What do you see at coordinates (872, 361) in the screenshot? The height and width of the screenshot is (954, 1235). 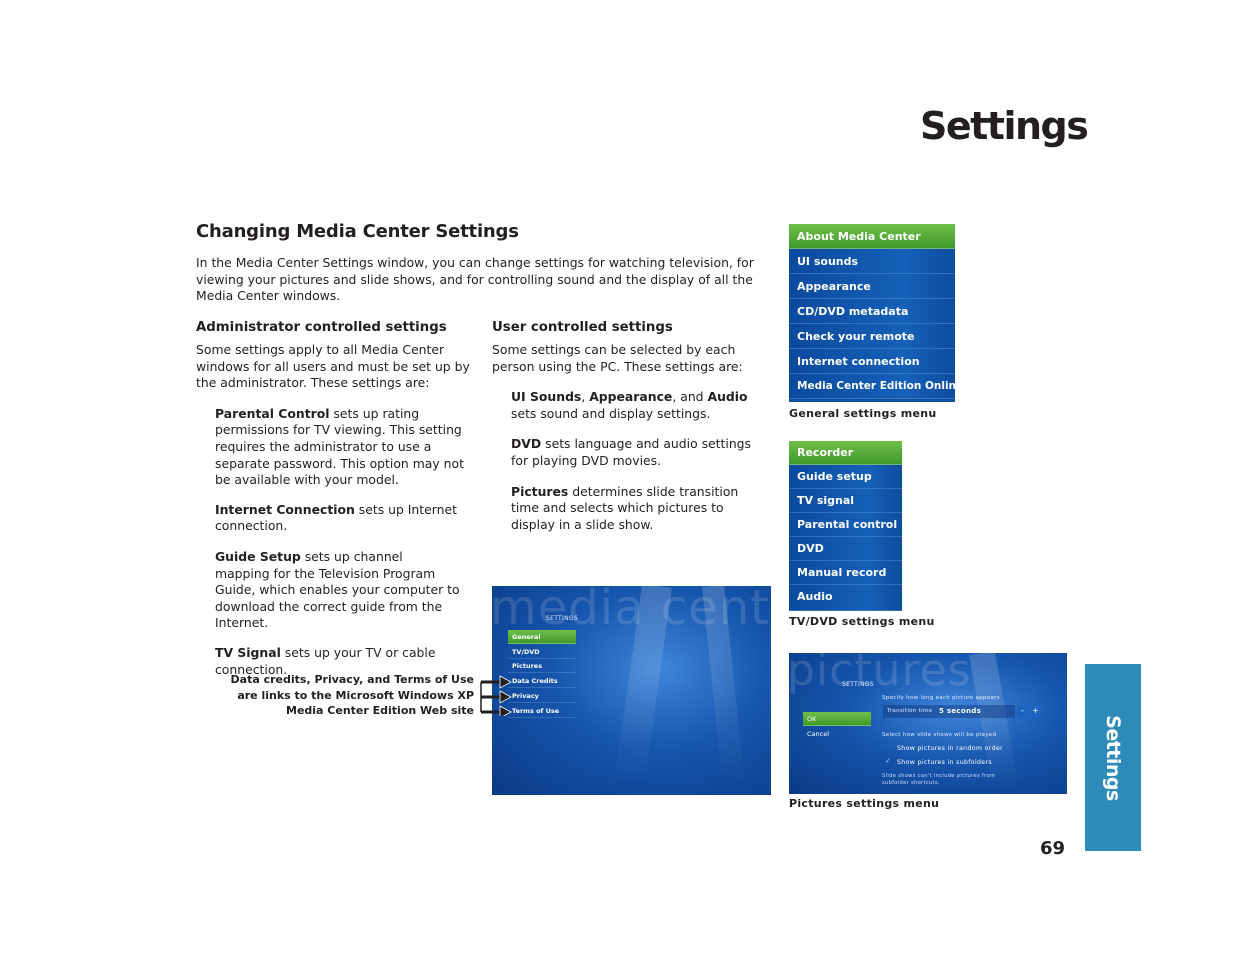 I see `menu-item-internet-connection: Internet connection` at bounding box center [872, 361].